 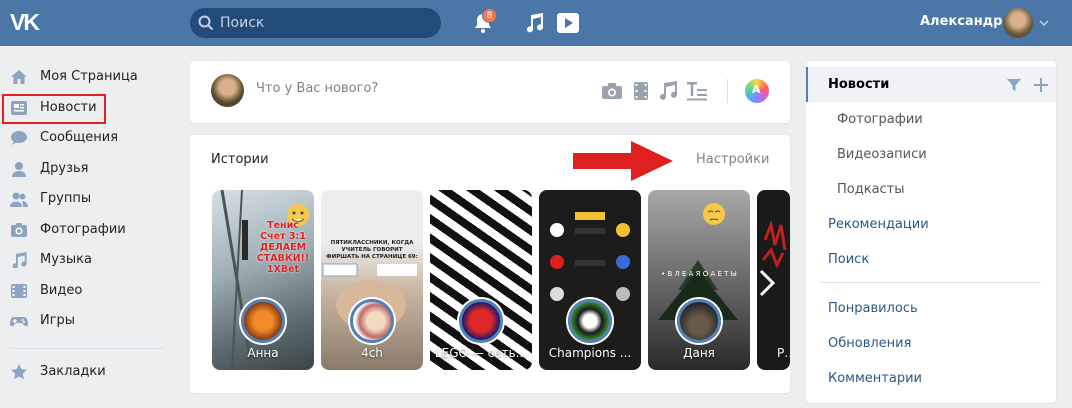 I want to click on sidebar-item-news: Новости, so click(x=89, y=108).